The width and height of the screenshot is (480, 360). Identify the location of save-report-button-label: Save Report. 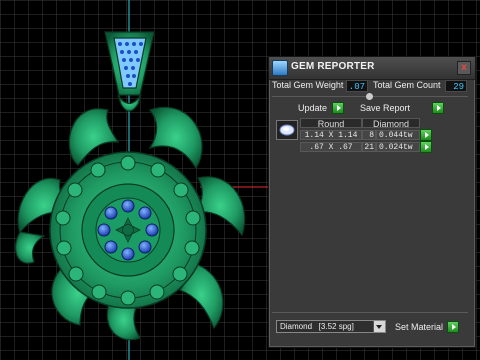
(385, 108).